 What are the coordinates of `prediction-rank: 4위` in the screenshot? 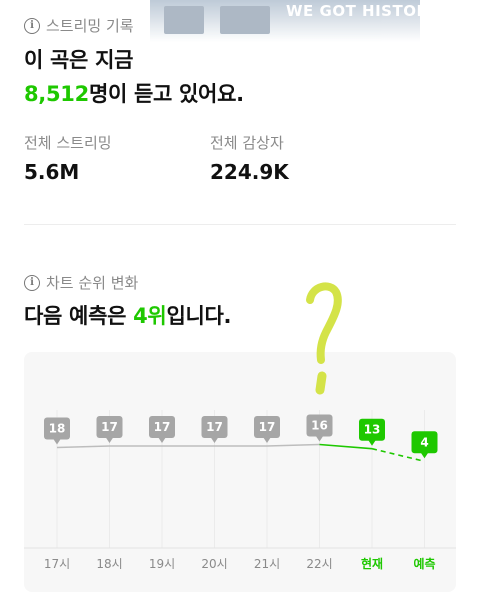 It's located at (150, 316).